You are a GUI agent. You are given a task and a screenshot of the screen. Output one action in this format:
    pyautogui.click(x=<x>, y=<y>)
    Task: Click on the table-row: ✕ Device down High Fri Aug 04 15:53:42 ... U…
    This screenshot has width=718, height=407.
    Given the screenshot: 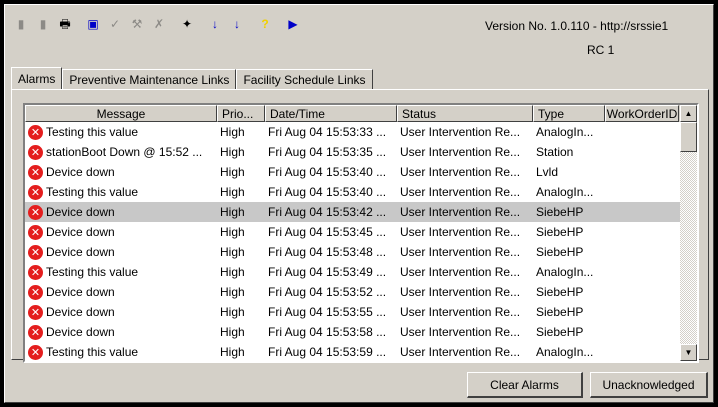 What is the action you would take?
    pyautogui.click(x=361, y=212)
    